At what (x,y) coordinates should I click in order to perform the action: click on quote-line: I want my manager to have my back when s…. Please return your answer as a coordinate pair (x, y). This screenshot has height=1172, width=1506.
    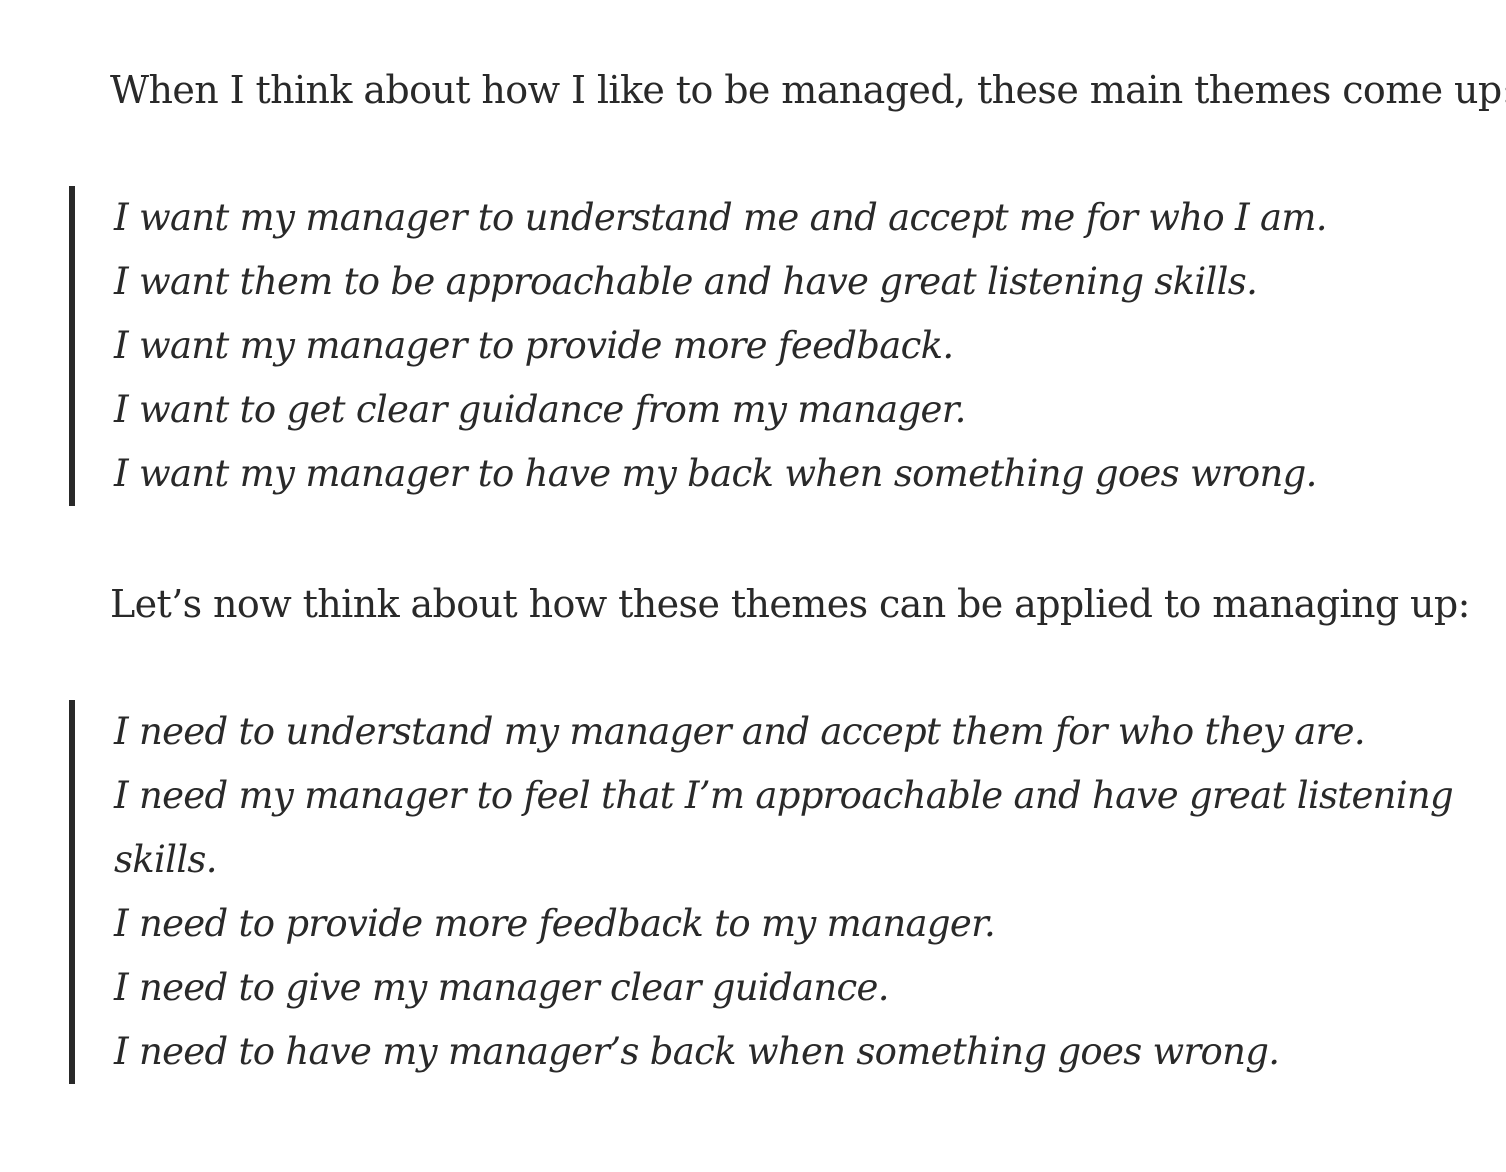
    Looking at the image, I should click on (715, 473).